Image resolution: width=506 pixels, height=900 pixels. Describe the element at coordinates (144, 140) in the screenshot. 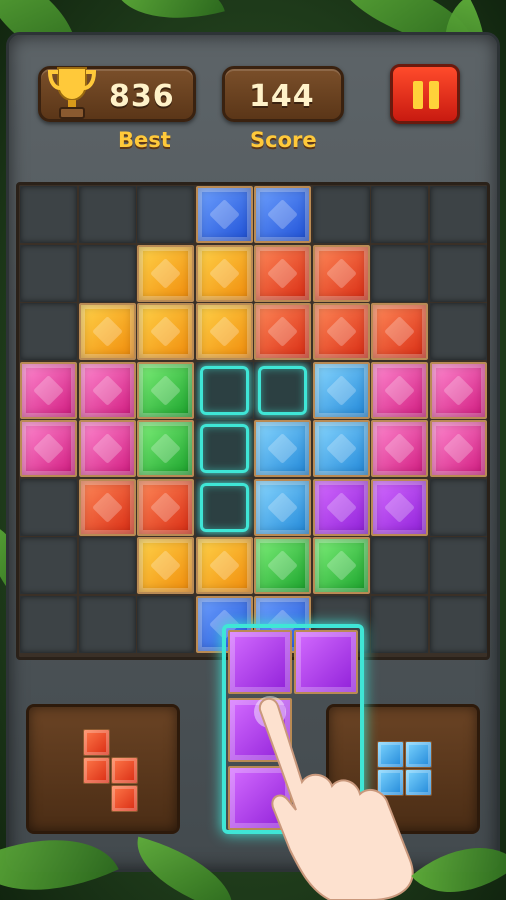

I see `best-label: Best` at that location.